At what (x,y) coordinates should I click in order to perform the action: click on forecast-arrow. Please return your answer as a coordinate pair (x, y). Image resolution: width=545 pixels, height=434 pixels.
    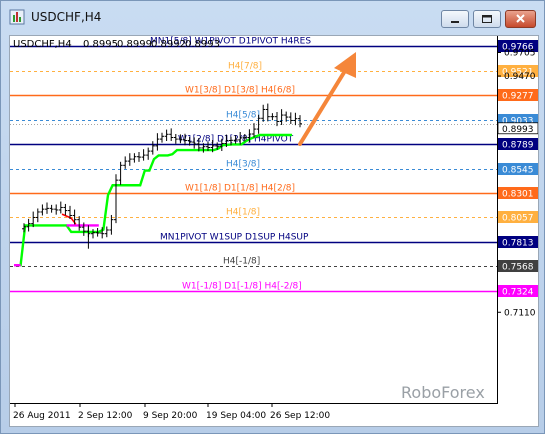
    Looking at the image, I should click on (327, 99).